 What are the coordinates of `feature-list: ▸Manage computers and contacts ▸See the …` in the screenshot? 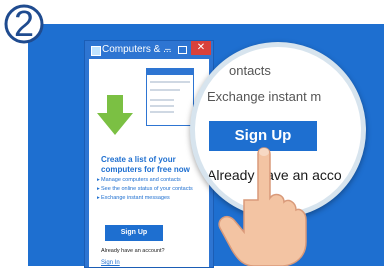 It's located at (153, 190).